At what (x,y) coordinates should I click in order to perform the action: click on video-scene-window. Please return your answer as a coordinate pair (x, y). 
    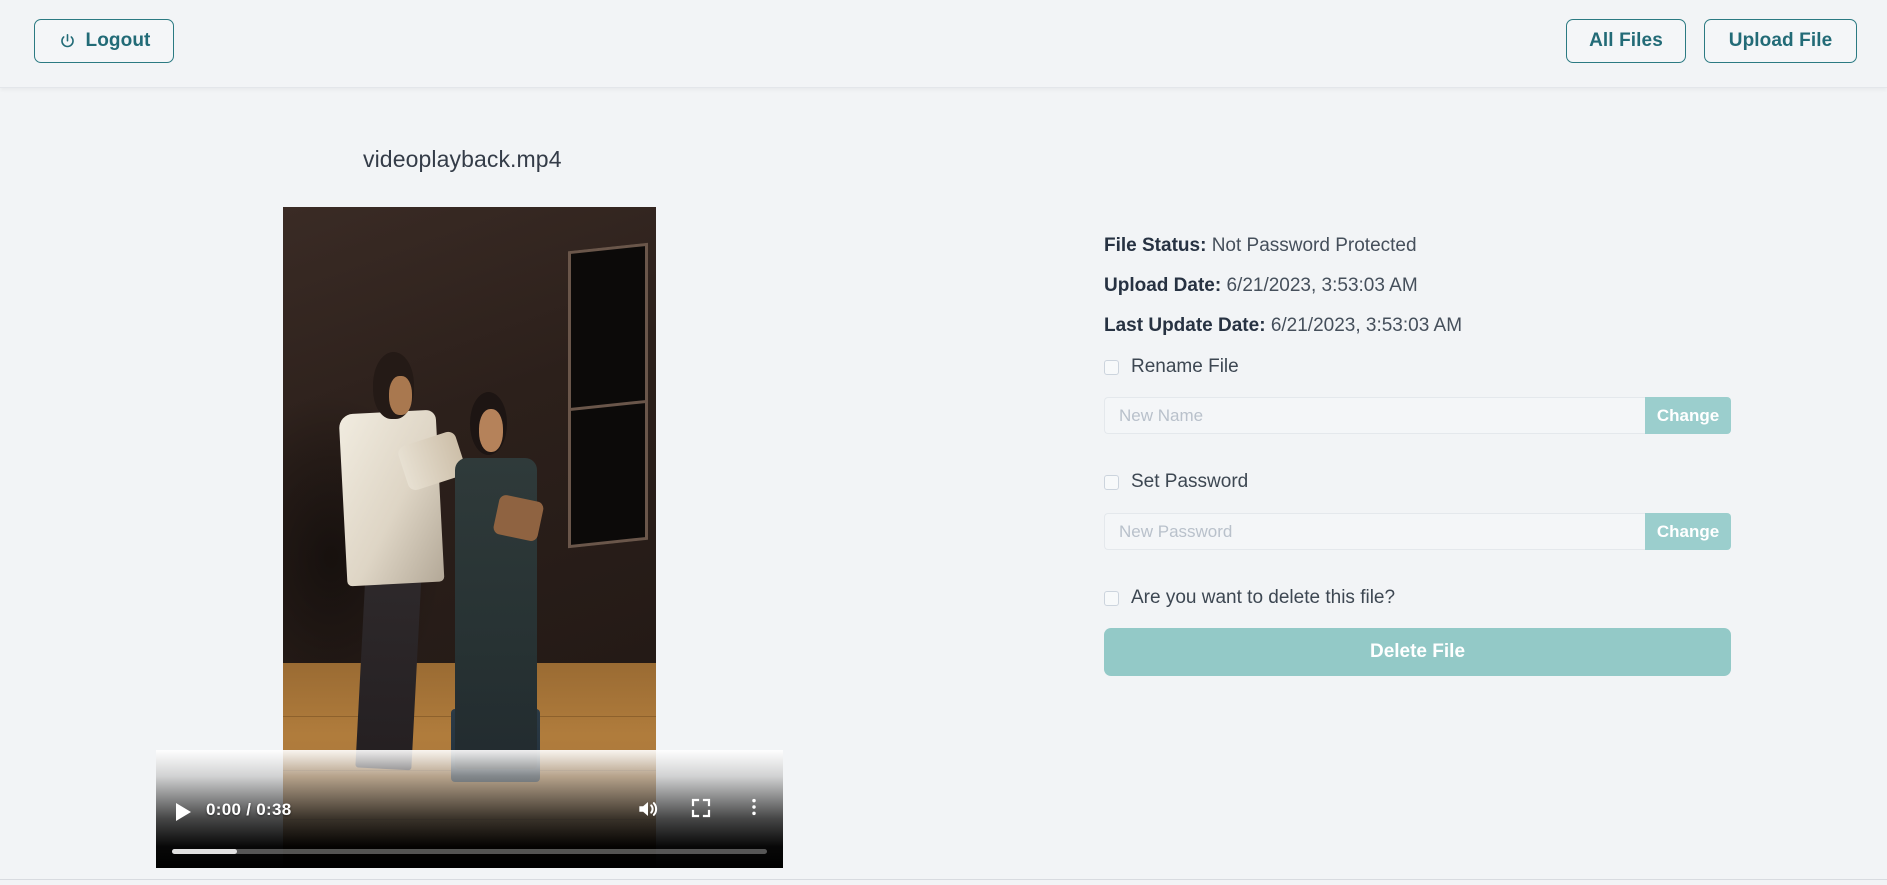
    Looking at the image, I should click on (608, 395).